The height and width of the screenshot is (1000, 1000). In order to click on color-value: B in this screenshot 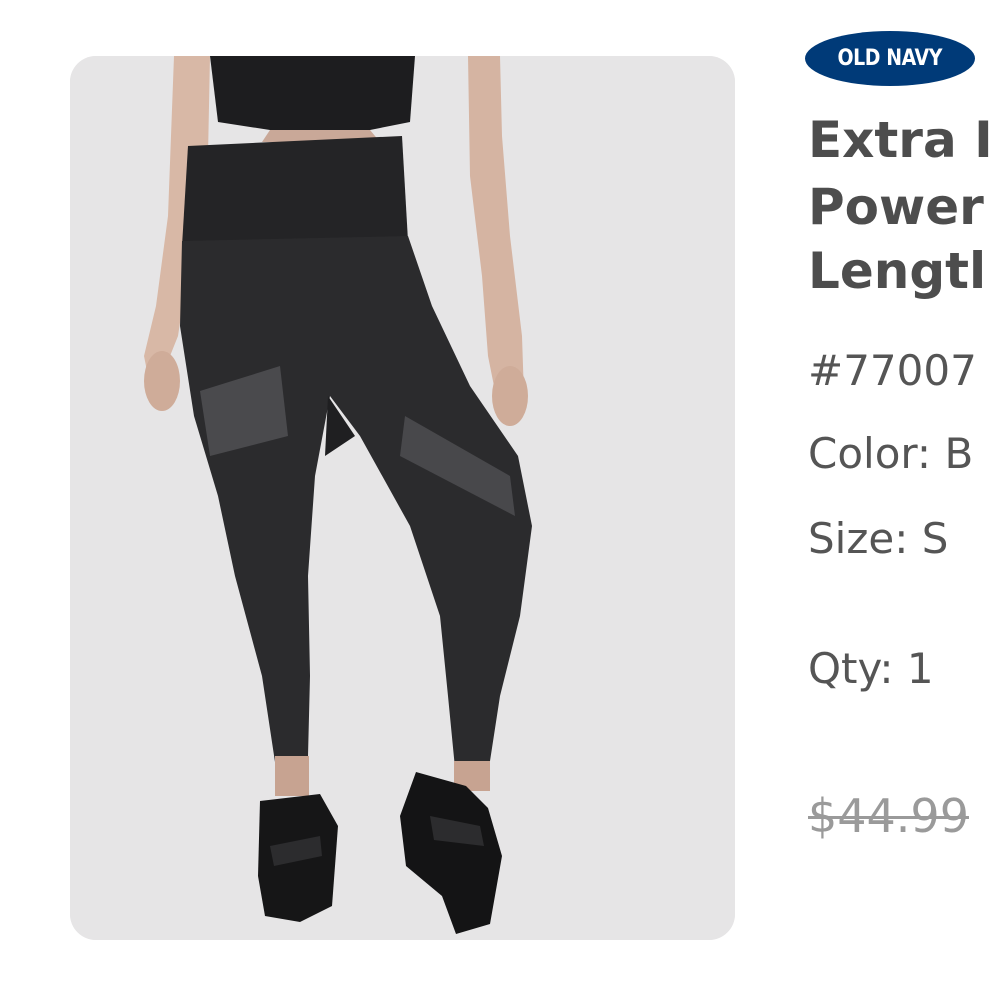, I will do `click(959, 453)`.